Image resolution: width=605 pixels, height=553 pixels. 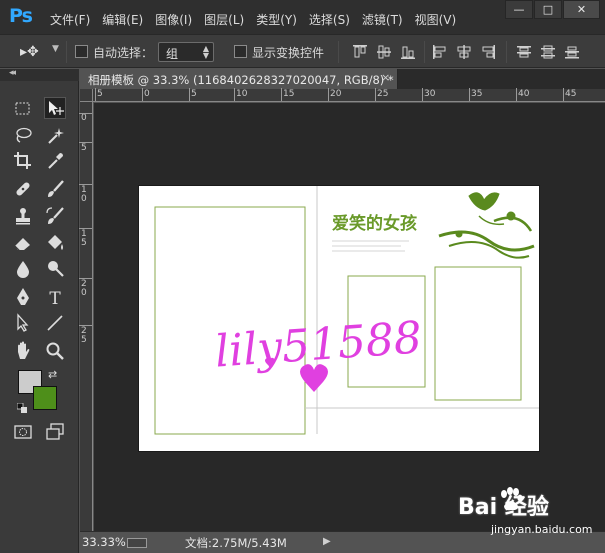 What do you see at coordinates (86, 95) in the screenshot?
I see `ruler-origin` at bounding box center [86, 95].